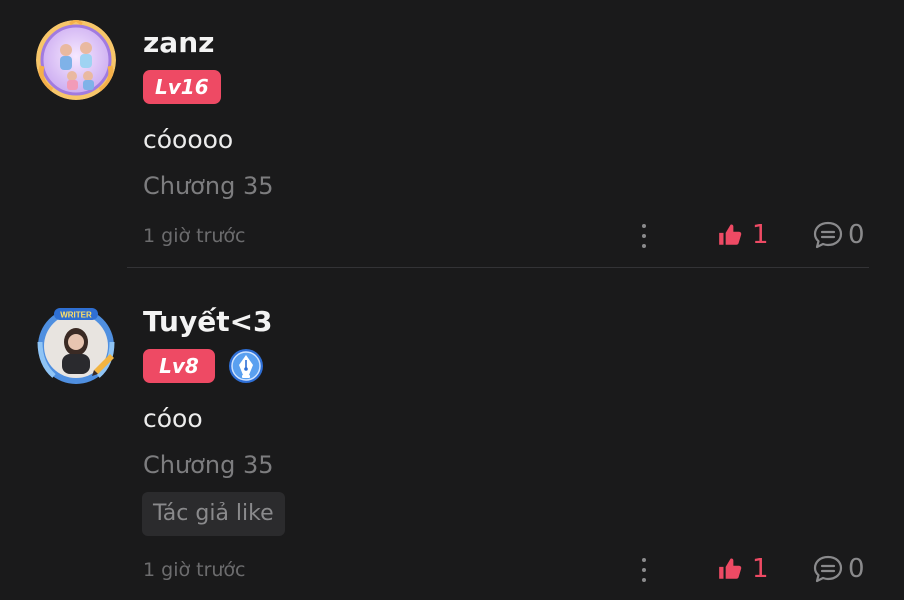  Describe the element at coordinates (179, 366) in the screenshot. I see `level-badge: Lv8` at that location.